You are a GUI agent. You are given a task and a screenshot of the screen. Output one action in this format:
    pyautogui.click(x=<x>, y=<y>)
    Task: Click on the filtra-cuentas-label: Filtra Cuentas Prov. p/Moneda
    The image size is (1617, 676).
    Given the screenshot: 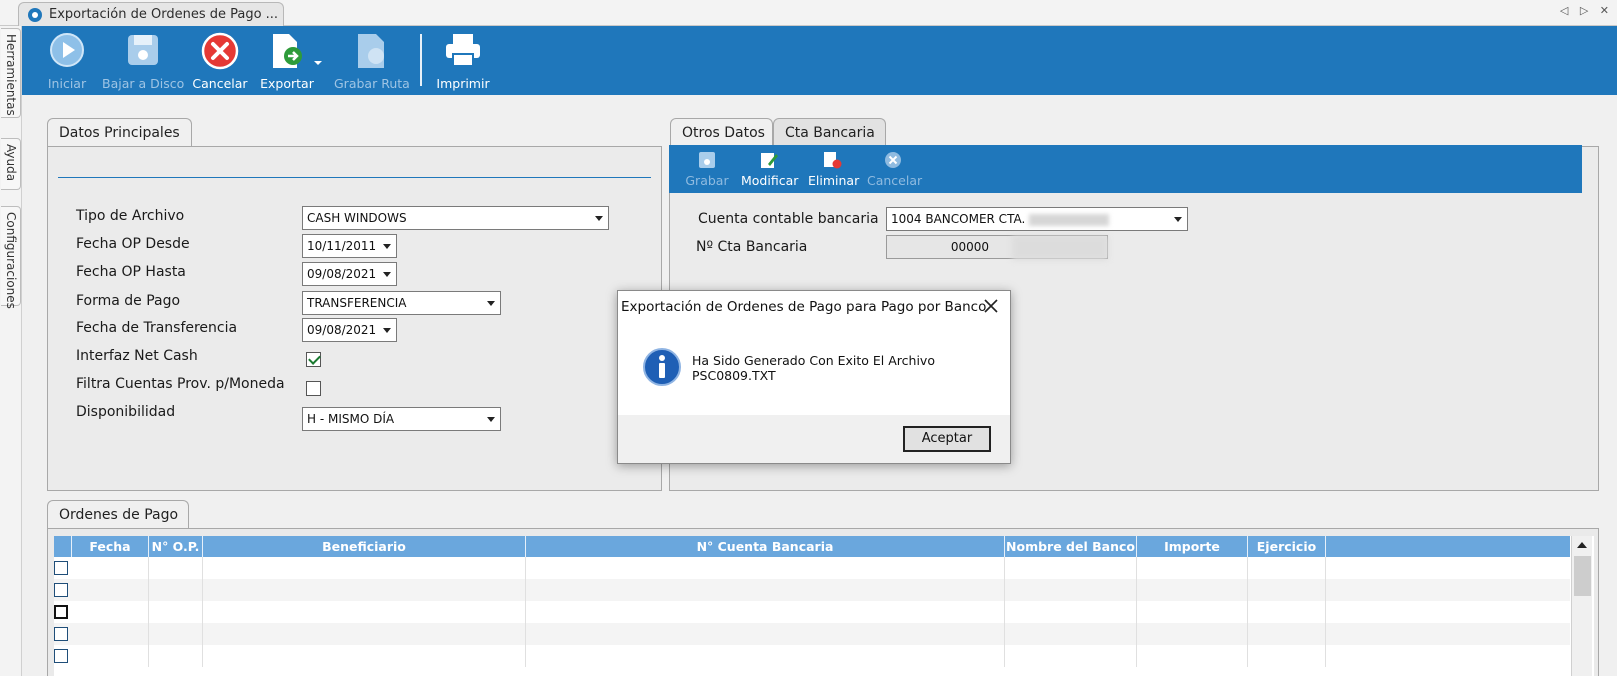 What is the action you would take?
    pyautogui.click(x=180, y=384)
    